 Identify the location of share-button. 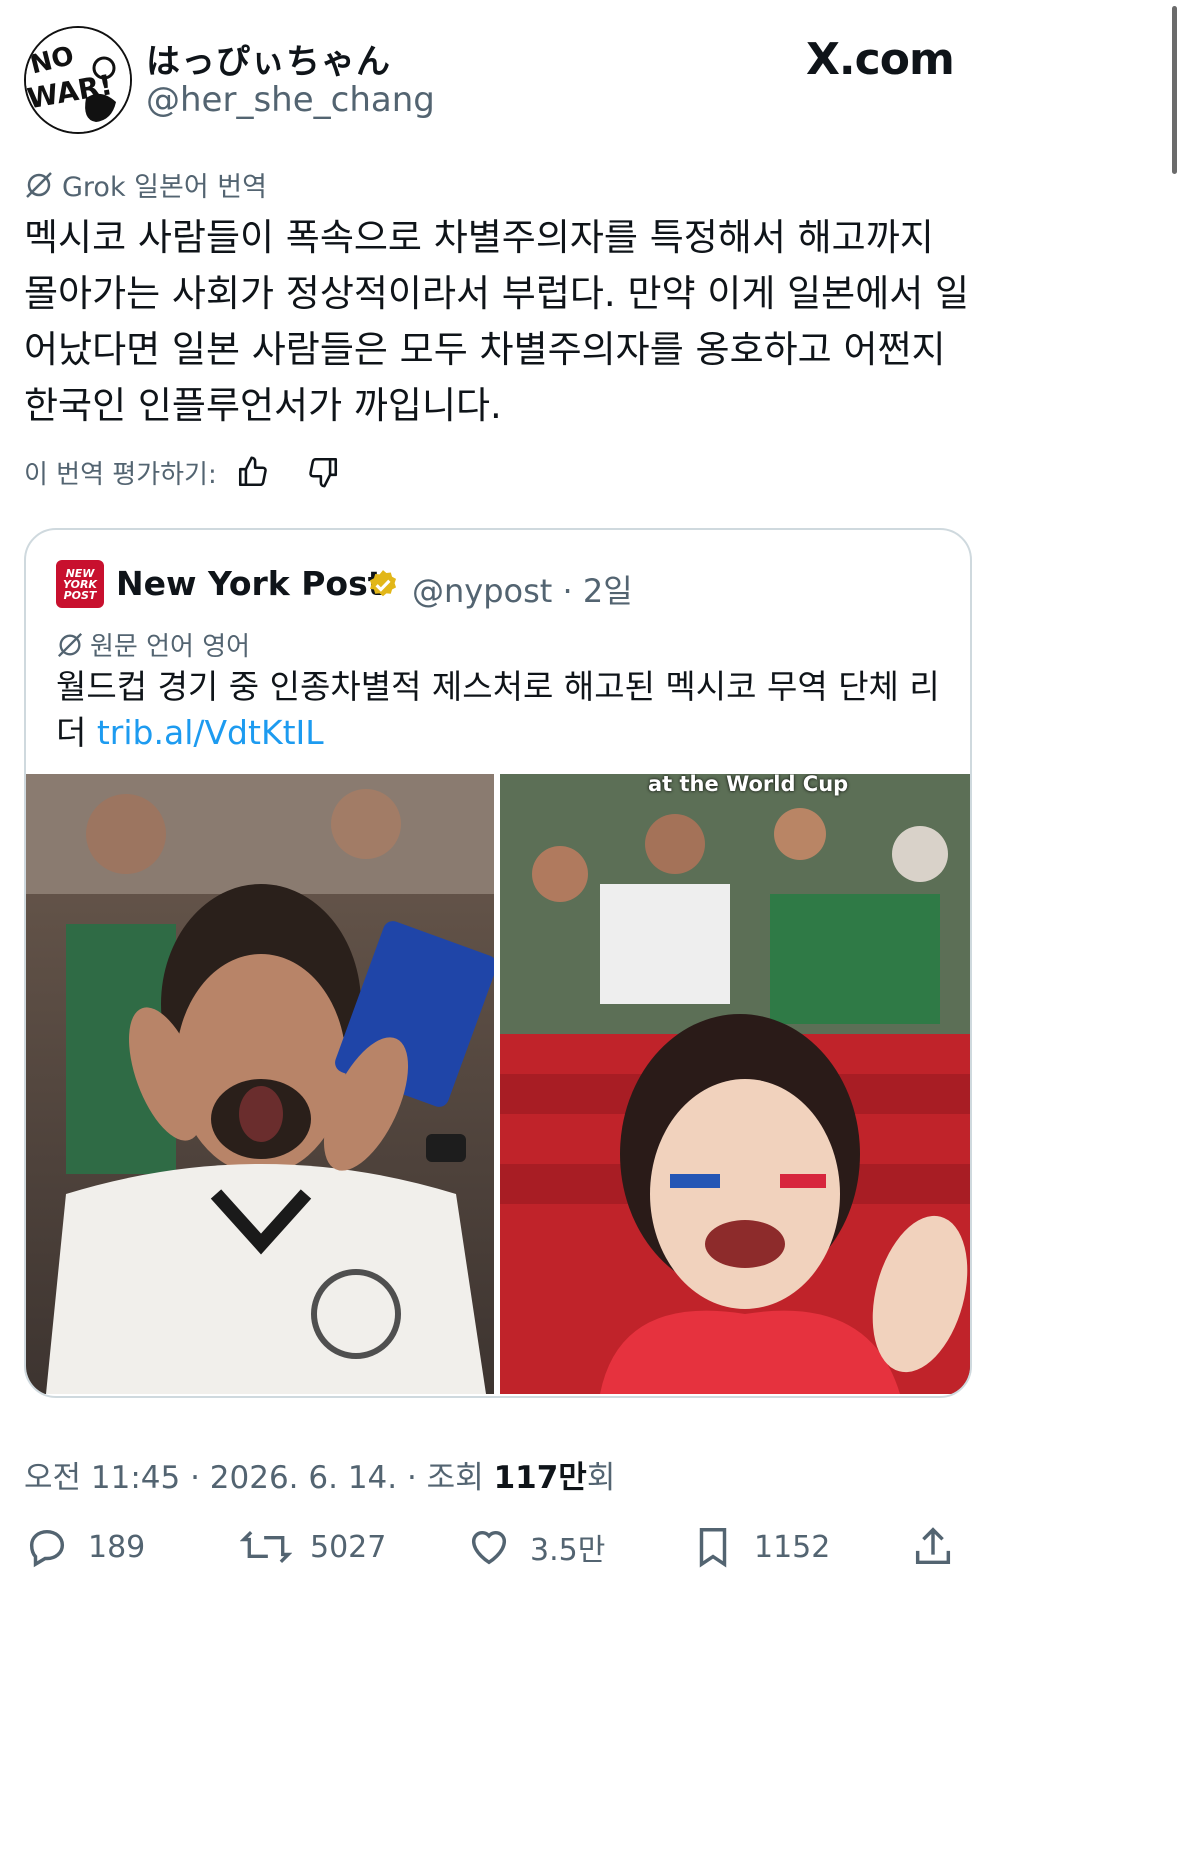
(933, 1547).